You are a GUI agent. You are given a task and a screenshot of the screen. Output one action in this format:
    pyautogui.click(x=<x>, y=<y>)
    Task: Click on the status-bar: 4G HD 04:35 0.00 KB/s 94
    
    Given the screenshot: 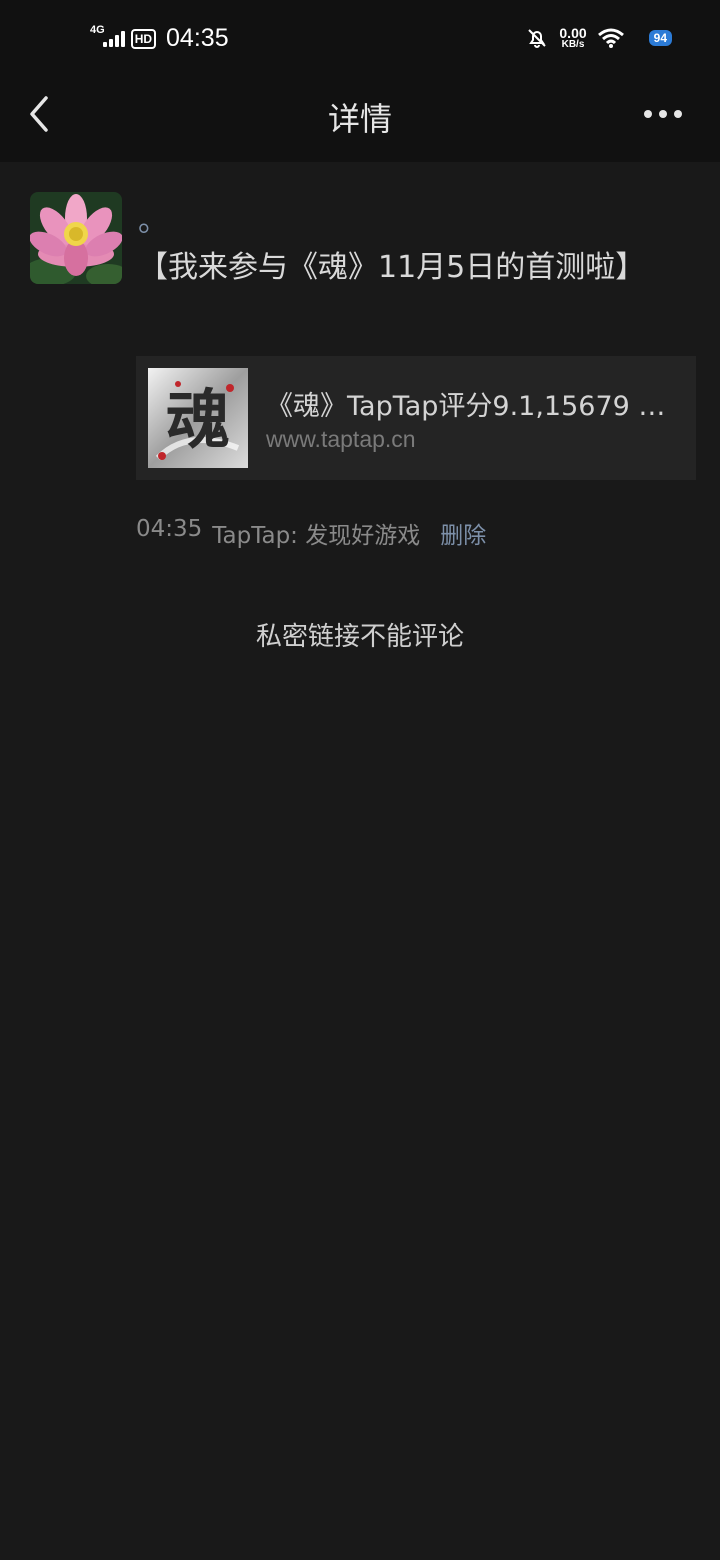 What is the action you would take?
    pyautogui.click(x=360, y=40)
    